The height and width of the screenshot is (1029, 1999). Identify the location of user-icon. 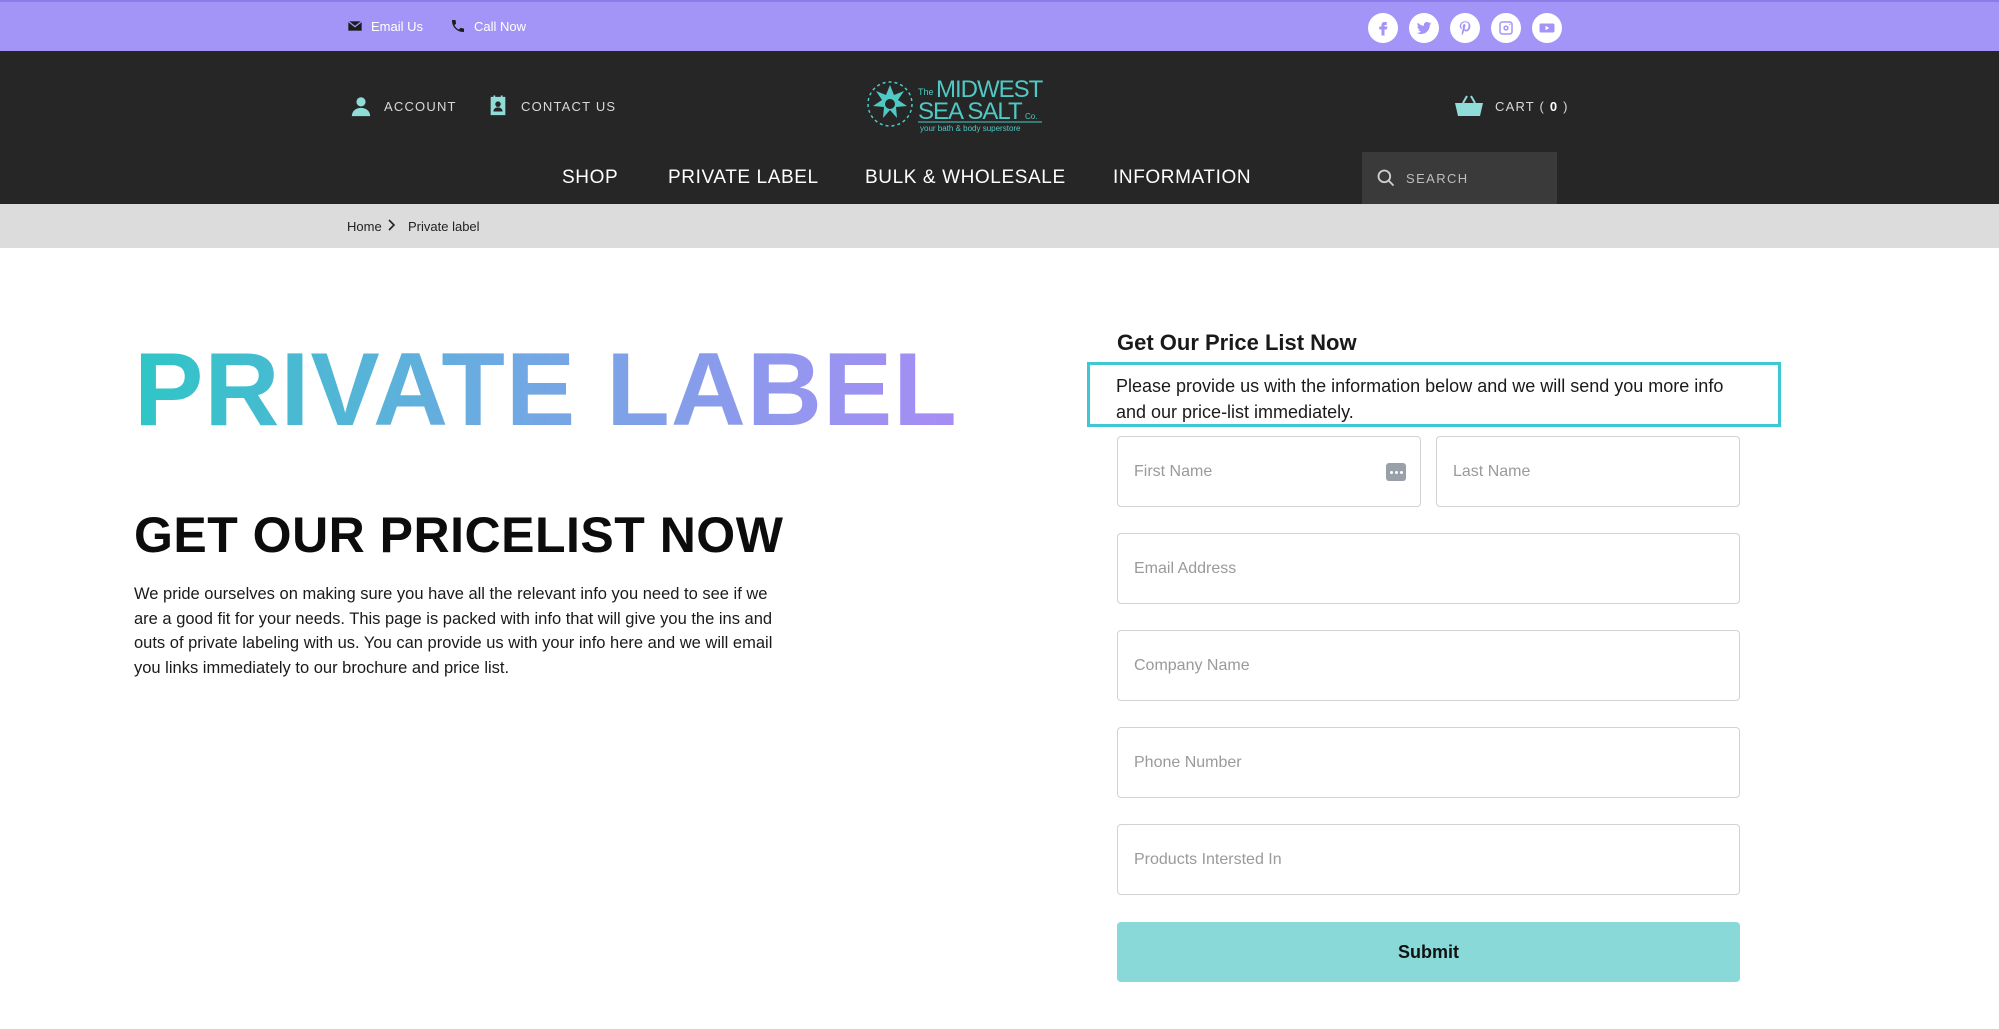
(361, 107).